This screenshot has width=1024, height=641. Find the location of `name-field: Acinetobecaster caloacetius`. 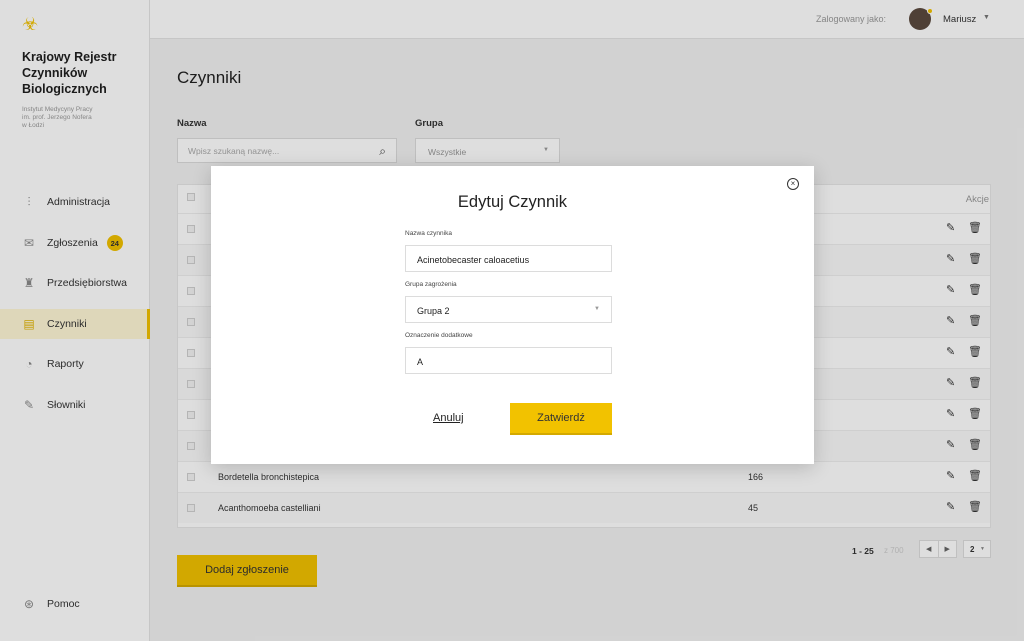

name-field: Acinetobecaster caloacetius is located at coordinates (508, 258).